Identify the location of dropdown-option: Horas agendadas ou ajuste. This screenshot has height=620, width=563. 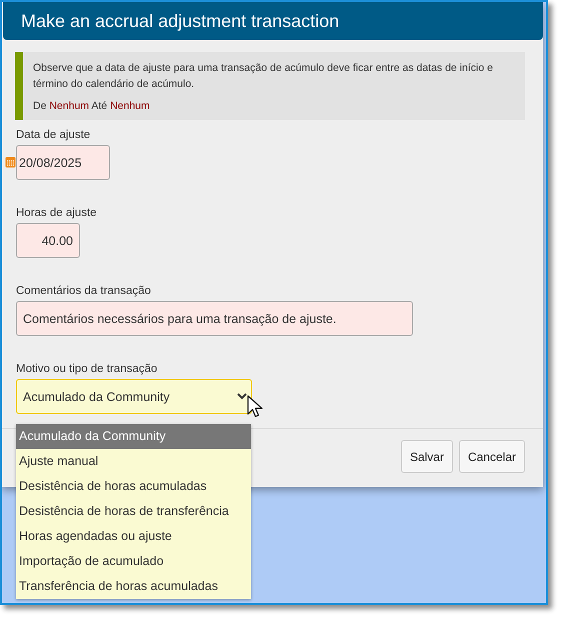
(133, 536).